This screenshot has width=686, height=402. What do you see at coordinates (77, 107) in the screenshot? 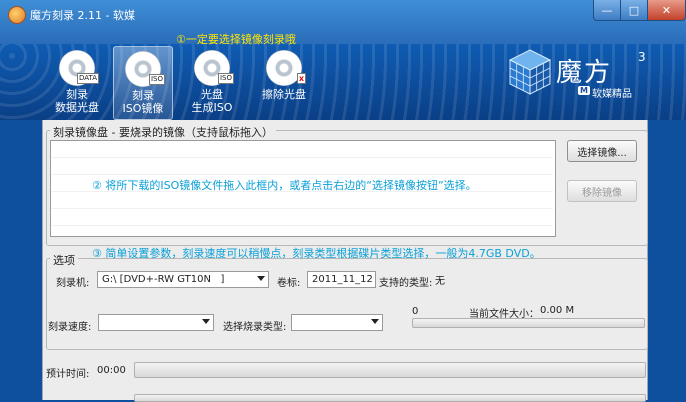
I see `tool-label-line2: 数据光盘` at bounding box center [77, 107].